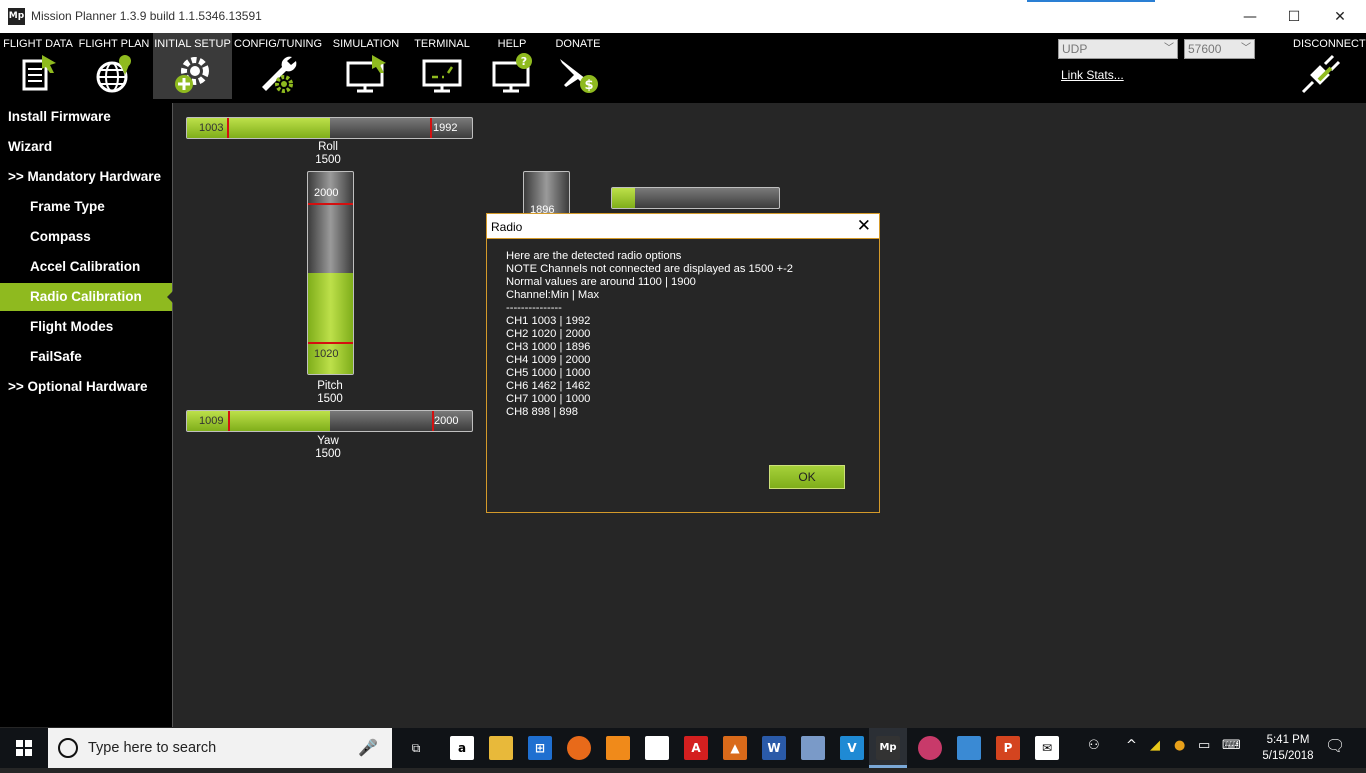 This screenshot has height=773, width=1366. I want to click on flight-data-icon, so click(39, 73).